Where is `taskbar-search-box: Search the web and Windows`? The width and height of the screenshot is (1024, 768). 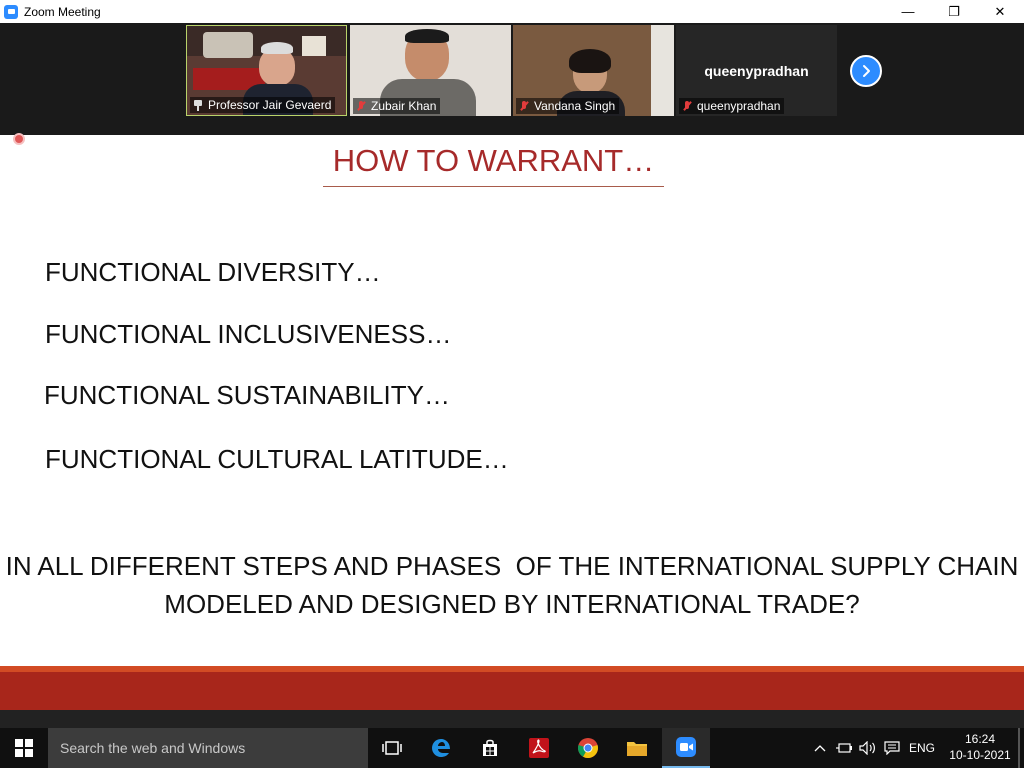 taskbar-search-box: Search the web and Windows is located at coordinates (208, 748).